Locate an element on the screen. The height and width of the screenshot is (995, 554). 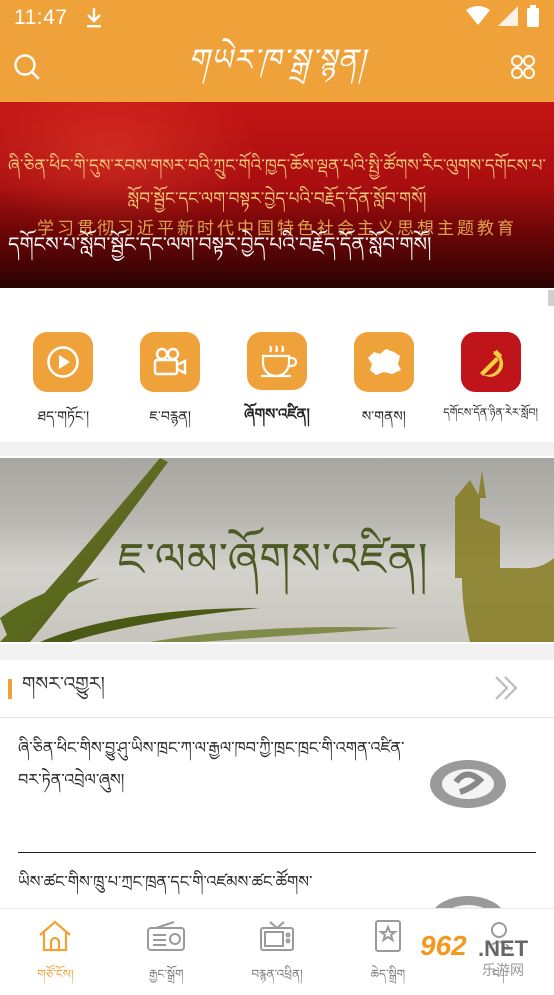
category-label: ས་གནས། is located at coordinates (383, 417).